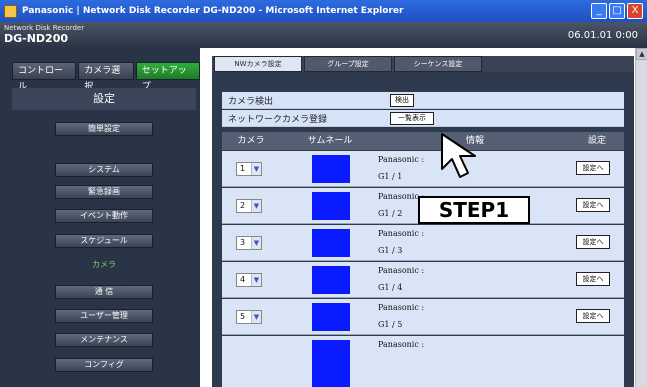  I want to click on menu-emergency-recording: 緊急録画, so click(104, 192).